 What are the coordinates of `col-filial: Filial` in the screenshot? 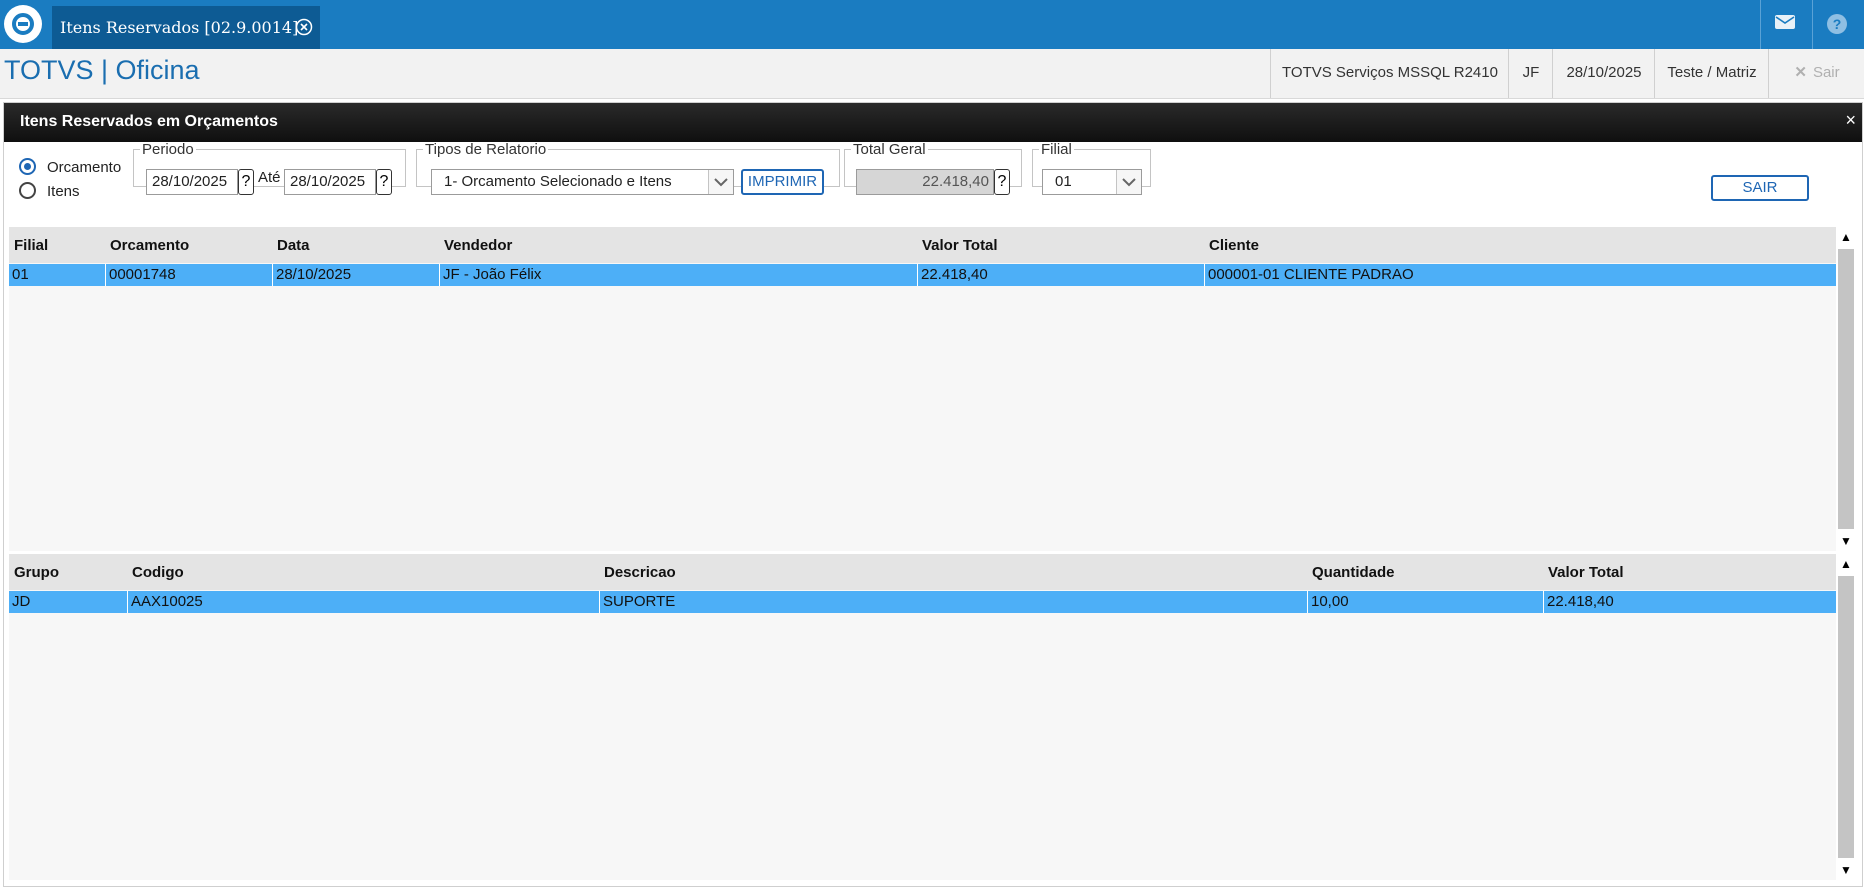 It's located at (31, 245).